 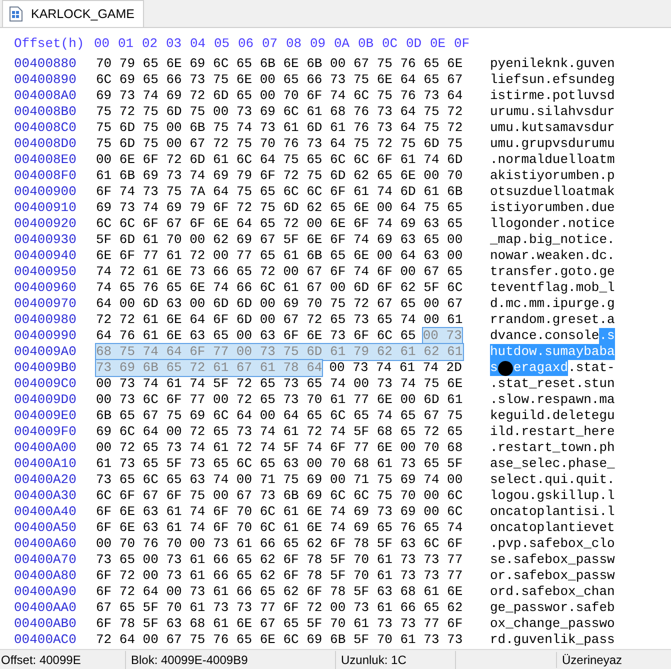 I want to click on hex-bytes: 00 73 6C 6F 77 00 72 65 73 70 61 77 6E 00 6D 61, so click(x=279, y=400).